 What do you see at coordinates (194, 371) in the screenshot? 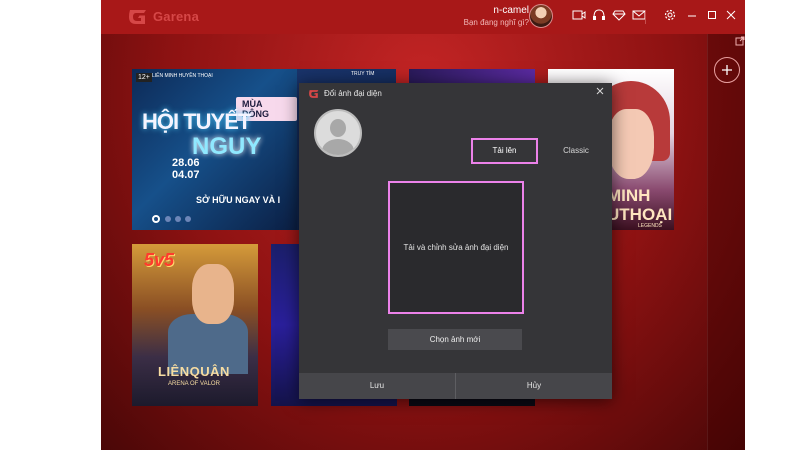
I see `game-title: LIÊNQUÂN` at bounding box center [194, 371].